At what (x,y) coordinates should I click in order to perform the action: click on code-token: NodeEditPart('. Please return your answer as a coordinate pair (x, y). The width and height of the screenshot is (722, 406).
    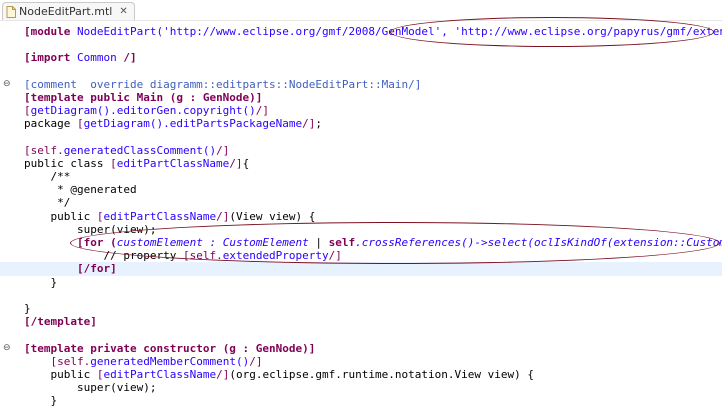
    Looking at the image, I should click on (123, 31).